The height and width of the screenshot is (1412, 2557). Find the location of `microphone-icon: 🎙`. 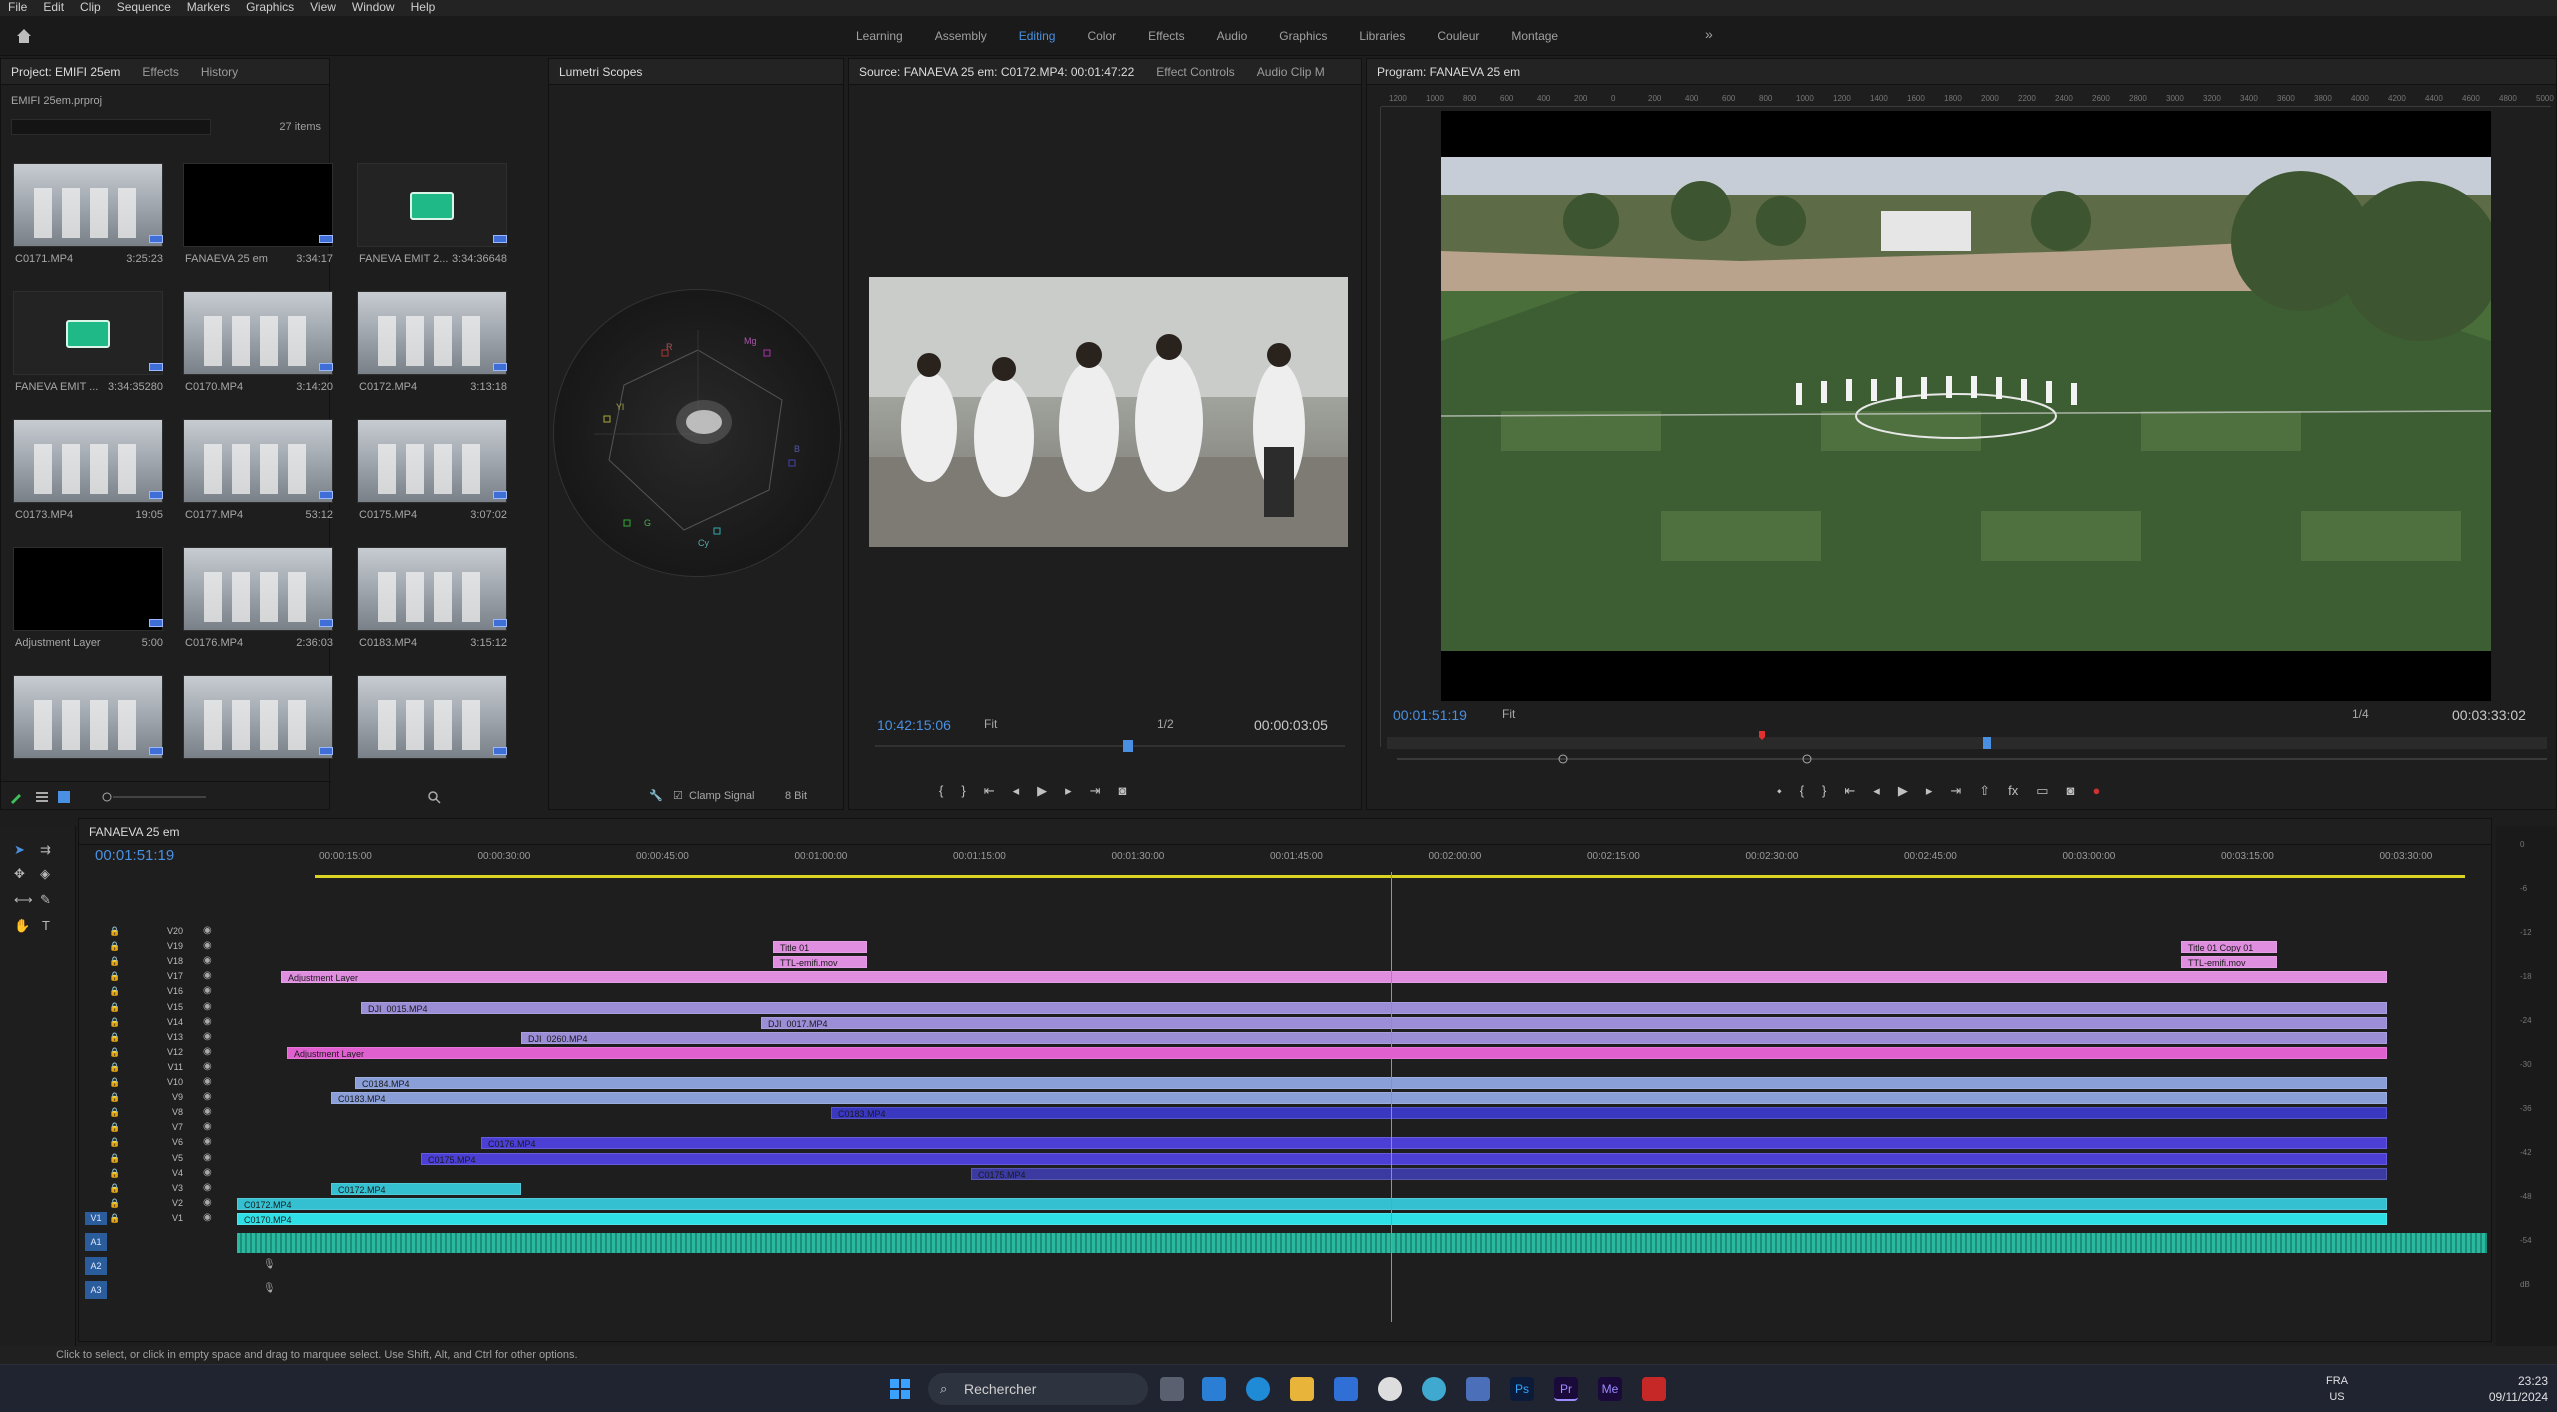

microphone-icon: 🎙 is located at coordinates (269, 1264).